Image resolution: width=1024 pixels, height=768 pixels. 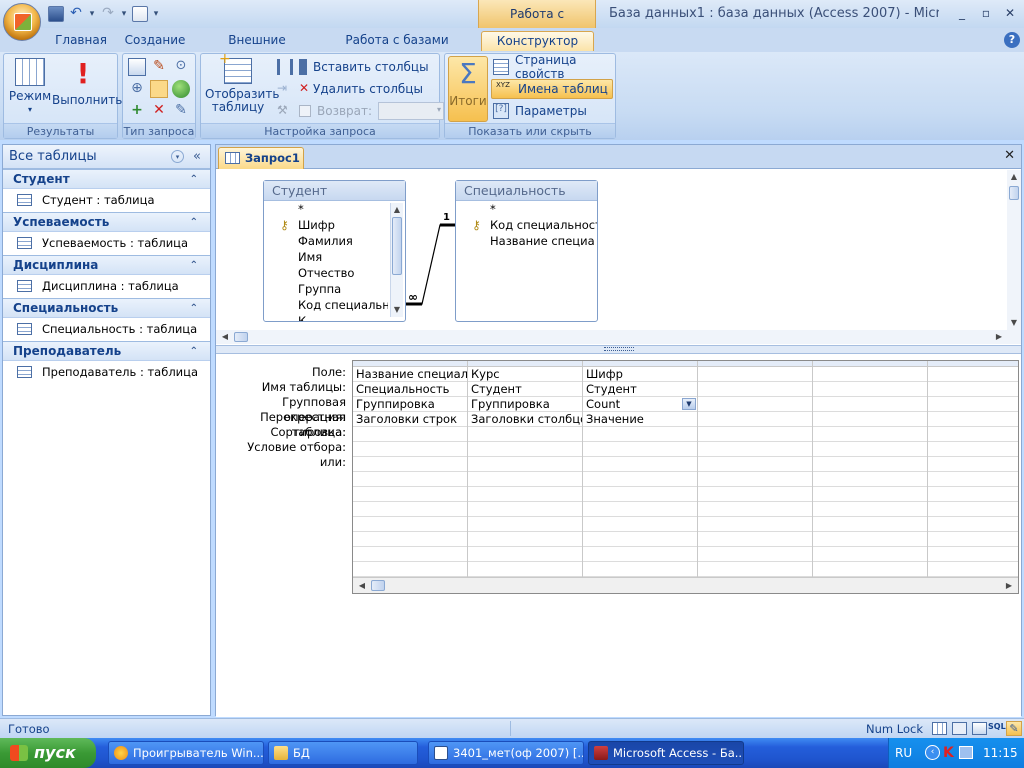 I want to click on network-icon, so click(x=966, y=752).